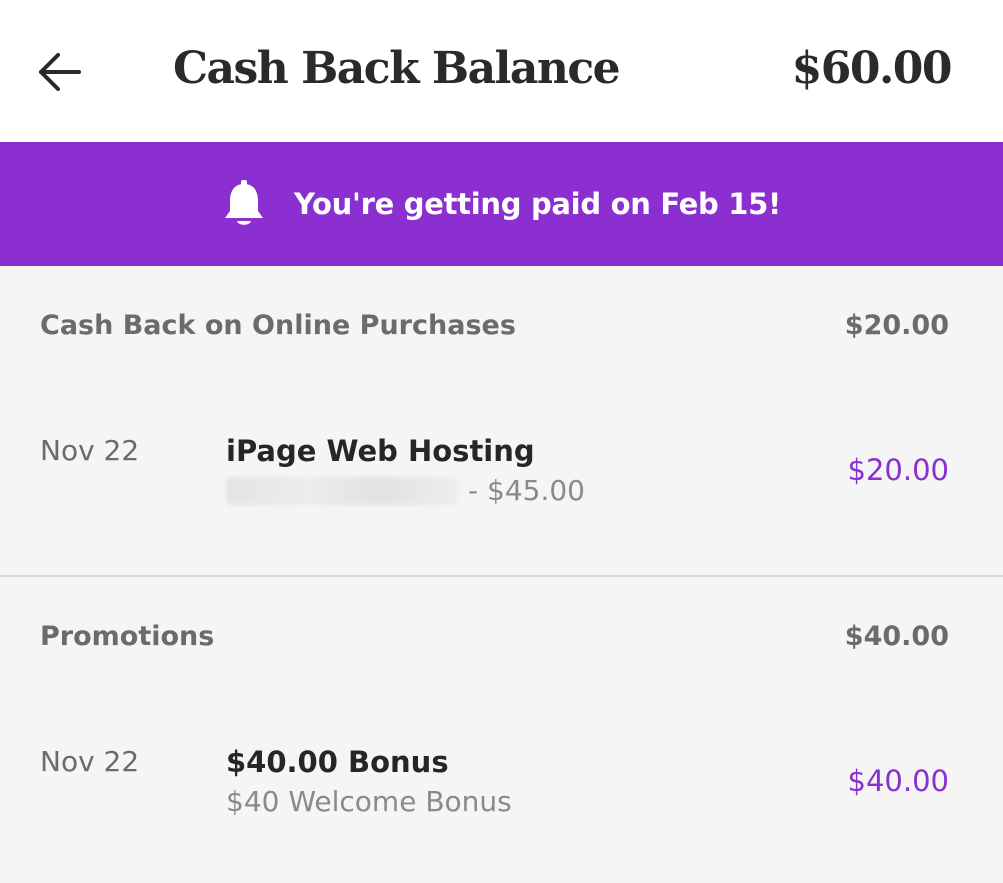  Describe the element at coordinates (898, 781) in the screenshot. I see `transaction-cashback: $40.00` at that location.